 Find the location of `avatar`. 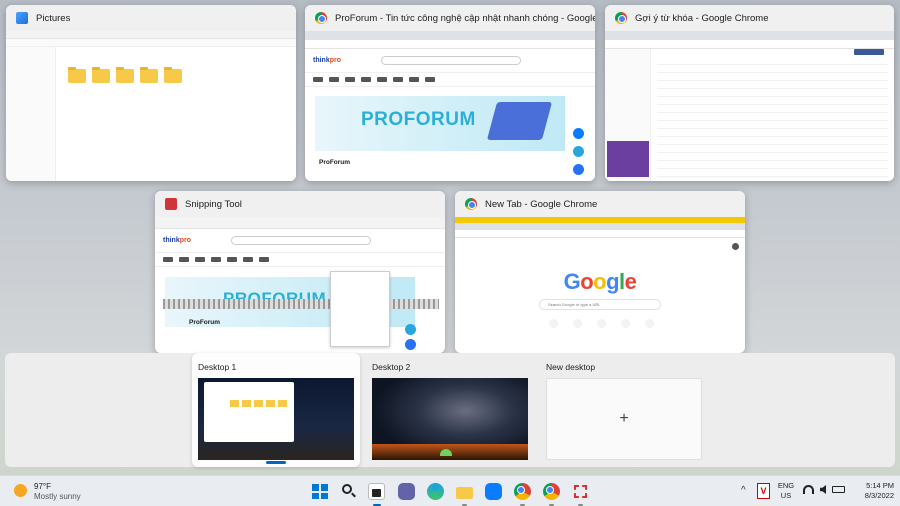

avatar is located at coordinates (735, 246).